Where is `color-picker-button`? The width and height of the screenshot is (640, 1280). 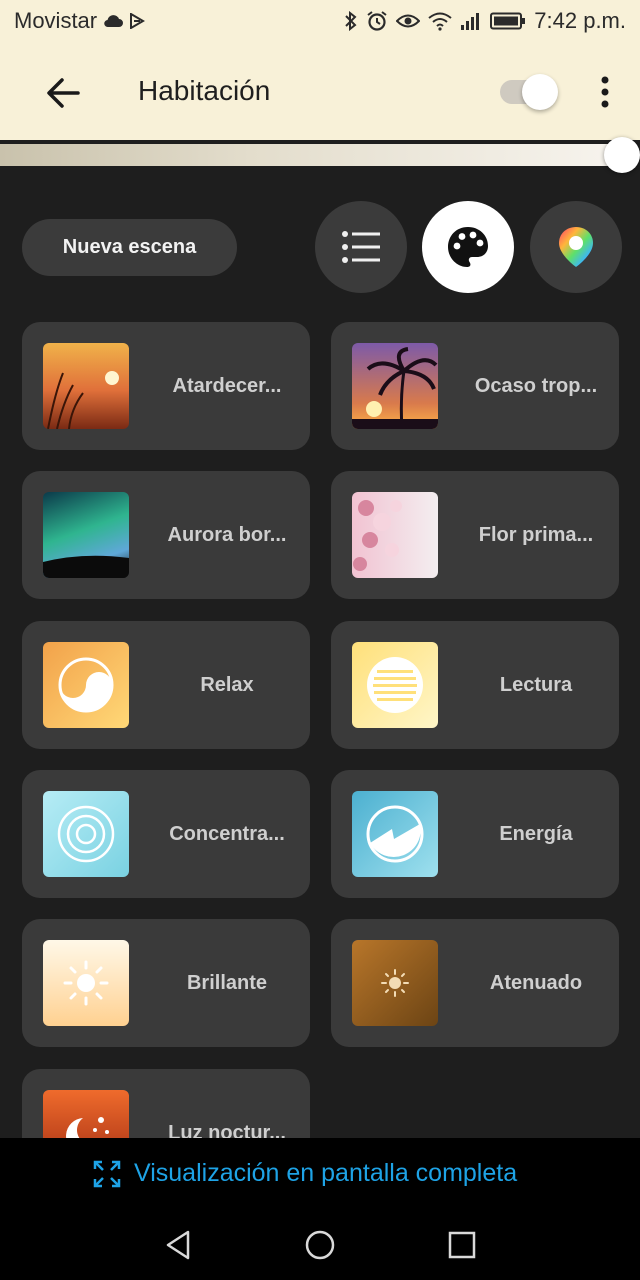 color-picker-button is located at coordinates (576, 247).